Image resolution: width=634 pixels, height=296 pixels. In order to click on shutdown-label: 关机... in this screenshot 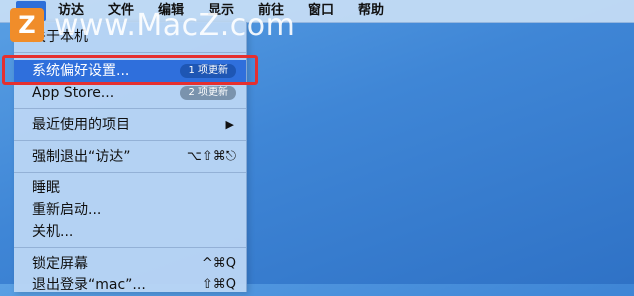, I will do `click(53, 232)`.